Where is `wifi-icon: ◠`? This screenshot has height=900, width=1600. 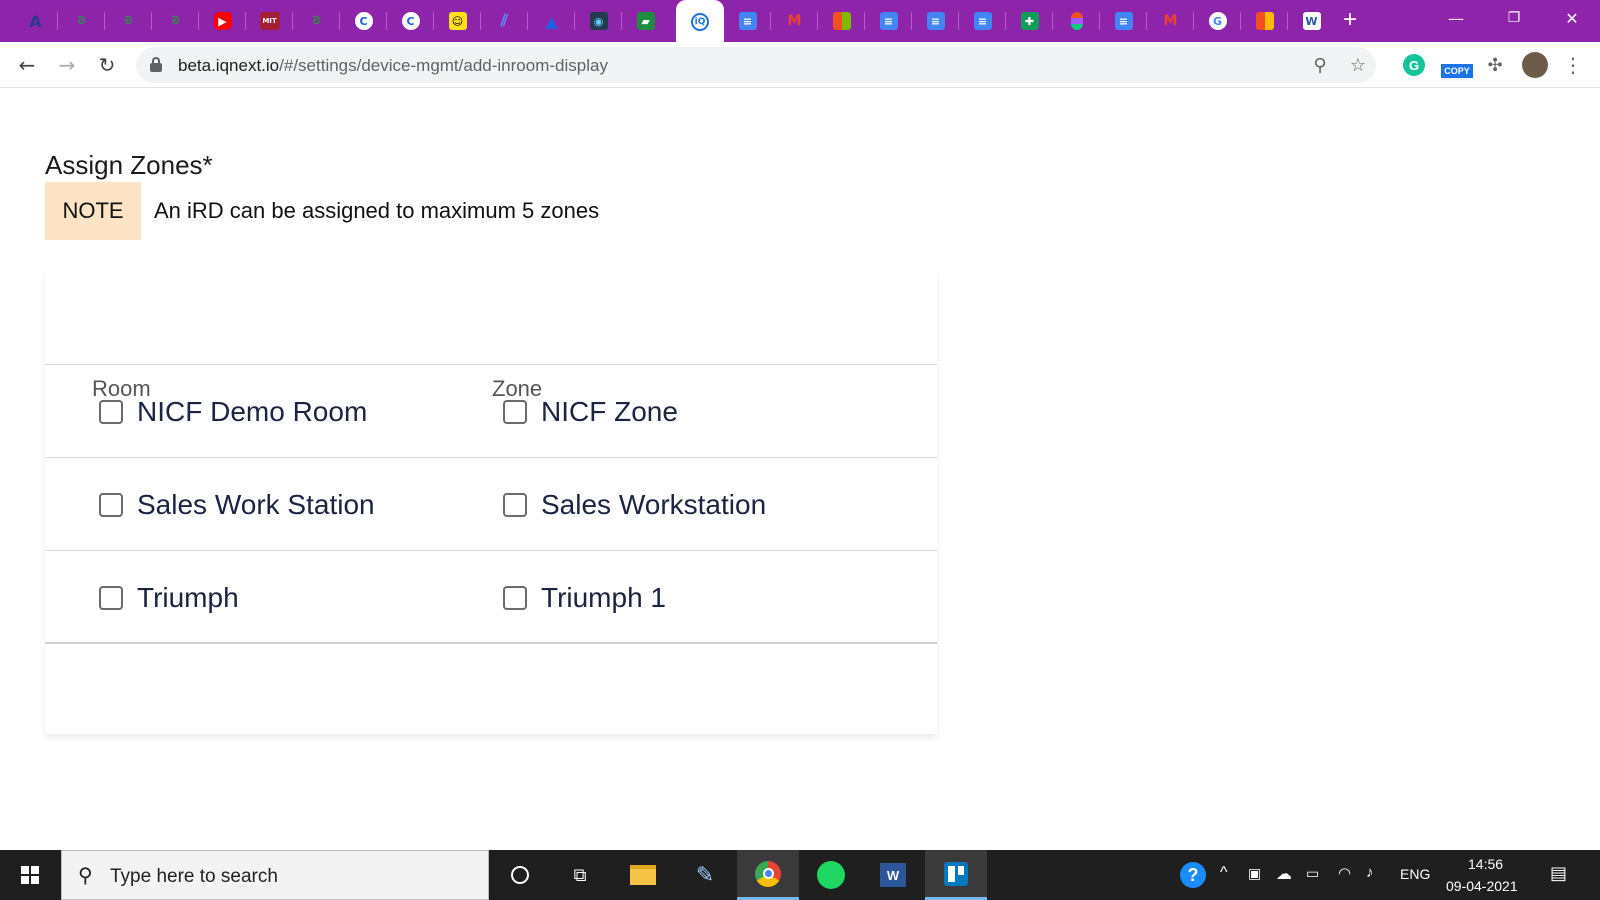
wifi-icon: ◠ is located at coordinates (1344, 873).